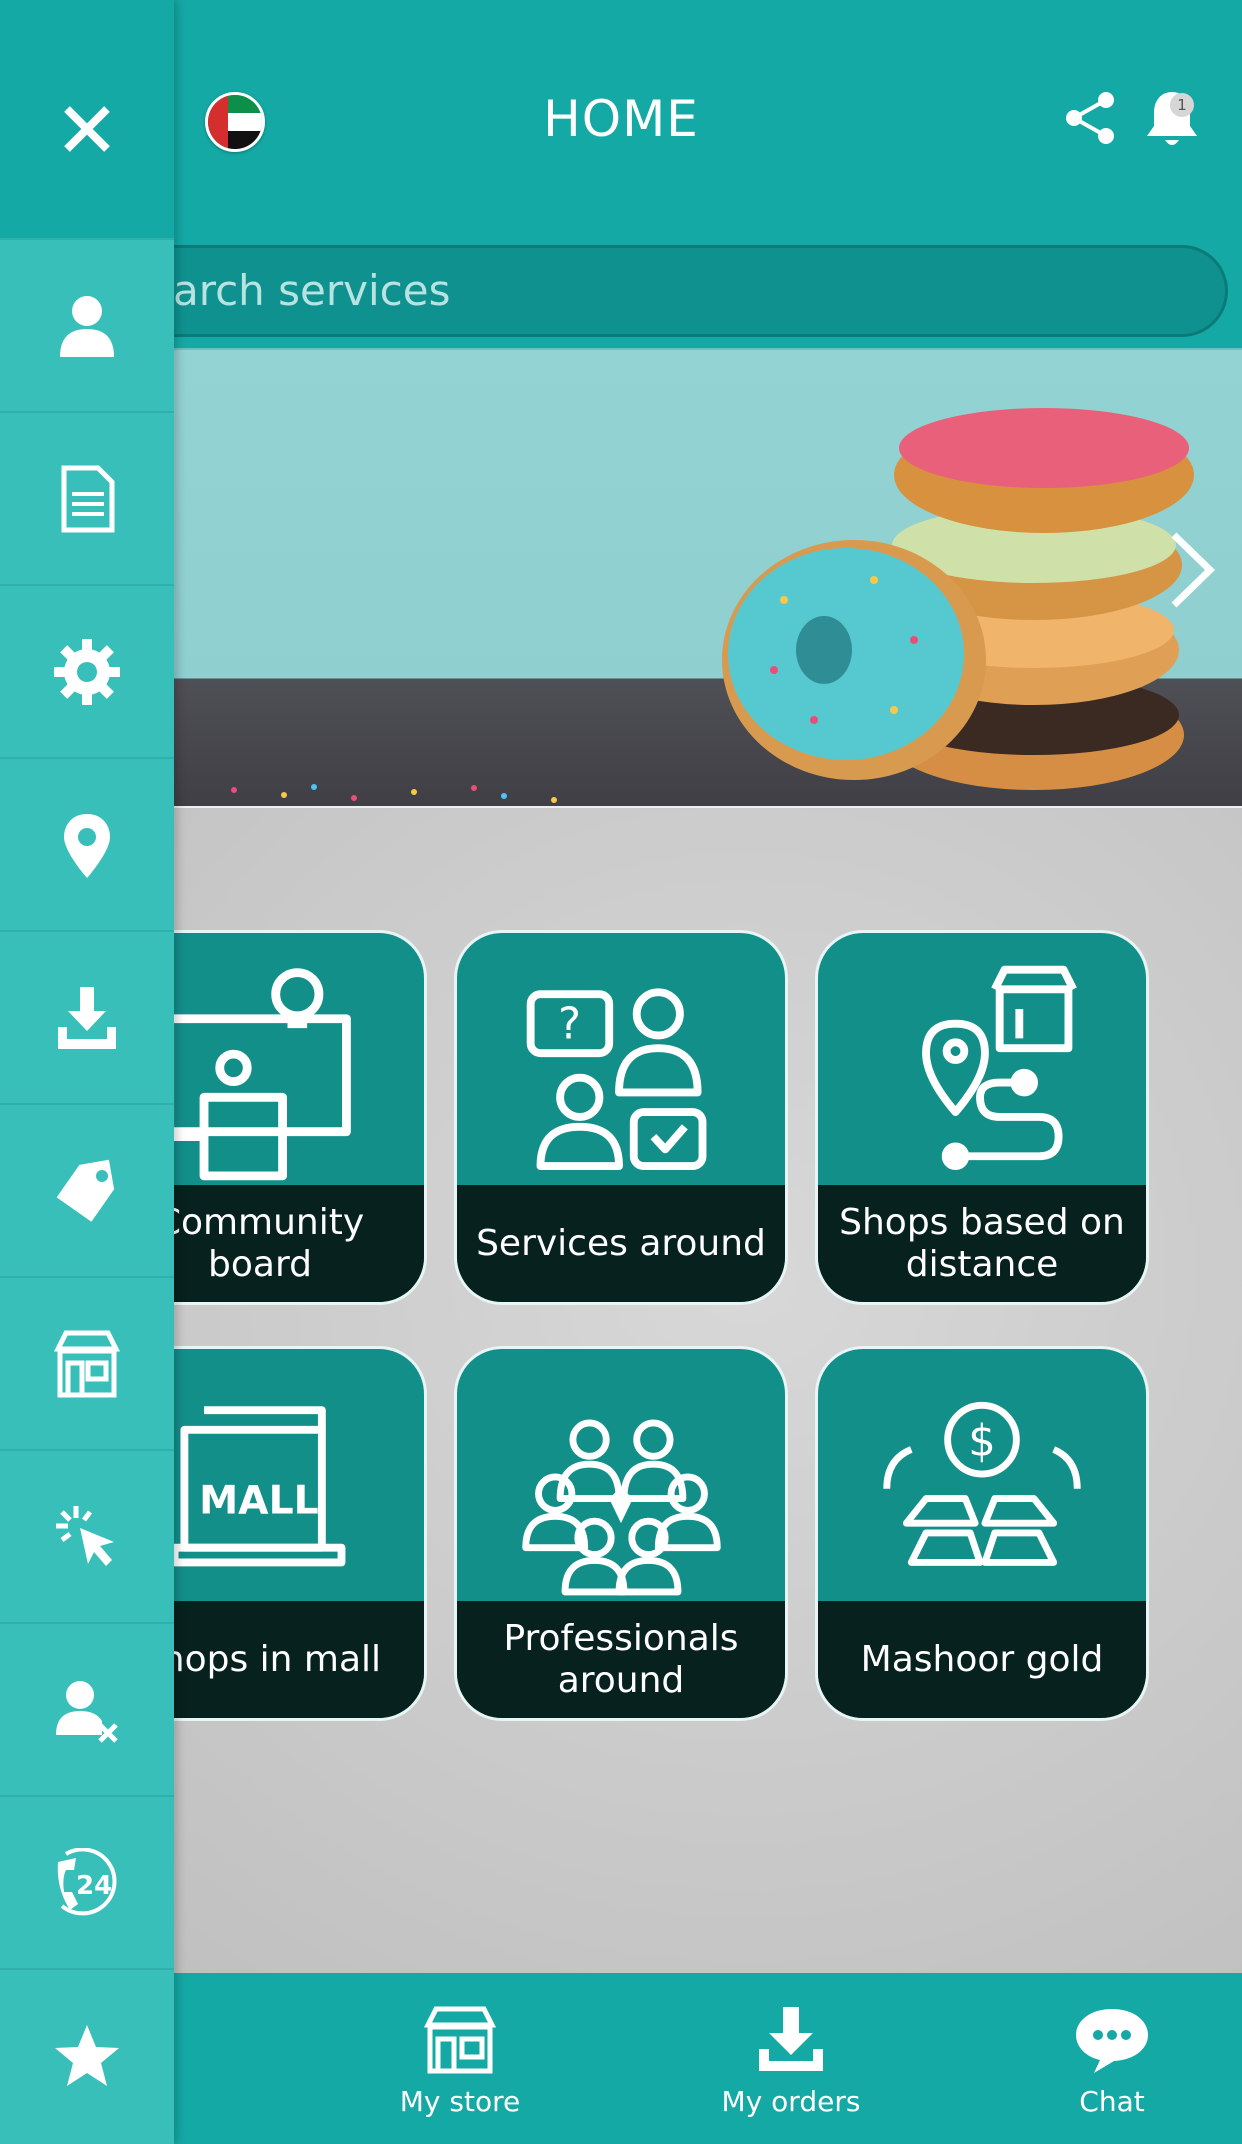 Image resolution: width=1242 pixels, height=2144 pixels. I want to click on svg-text: MALL, so click(259, 1500).